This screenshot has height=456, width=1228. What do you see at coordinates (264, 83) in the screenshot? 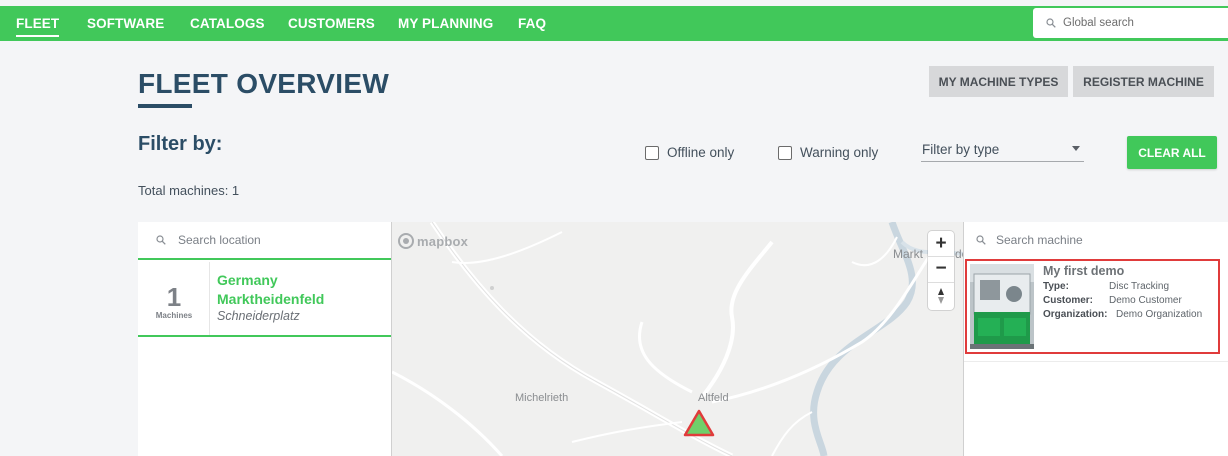
I see `page-title: FLEET OVERVIEW` at bounding box center [264, 83].